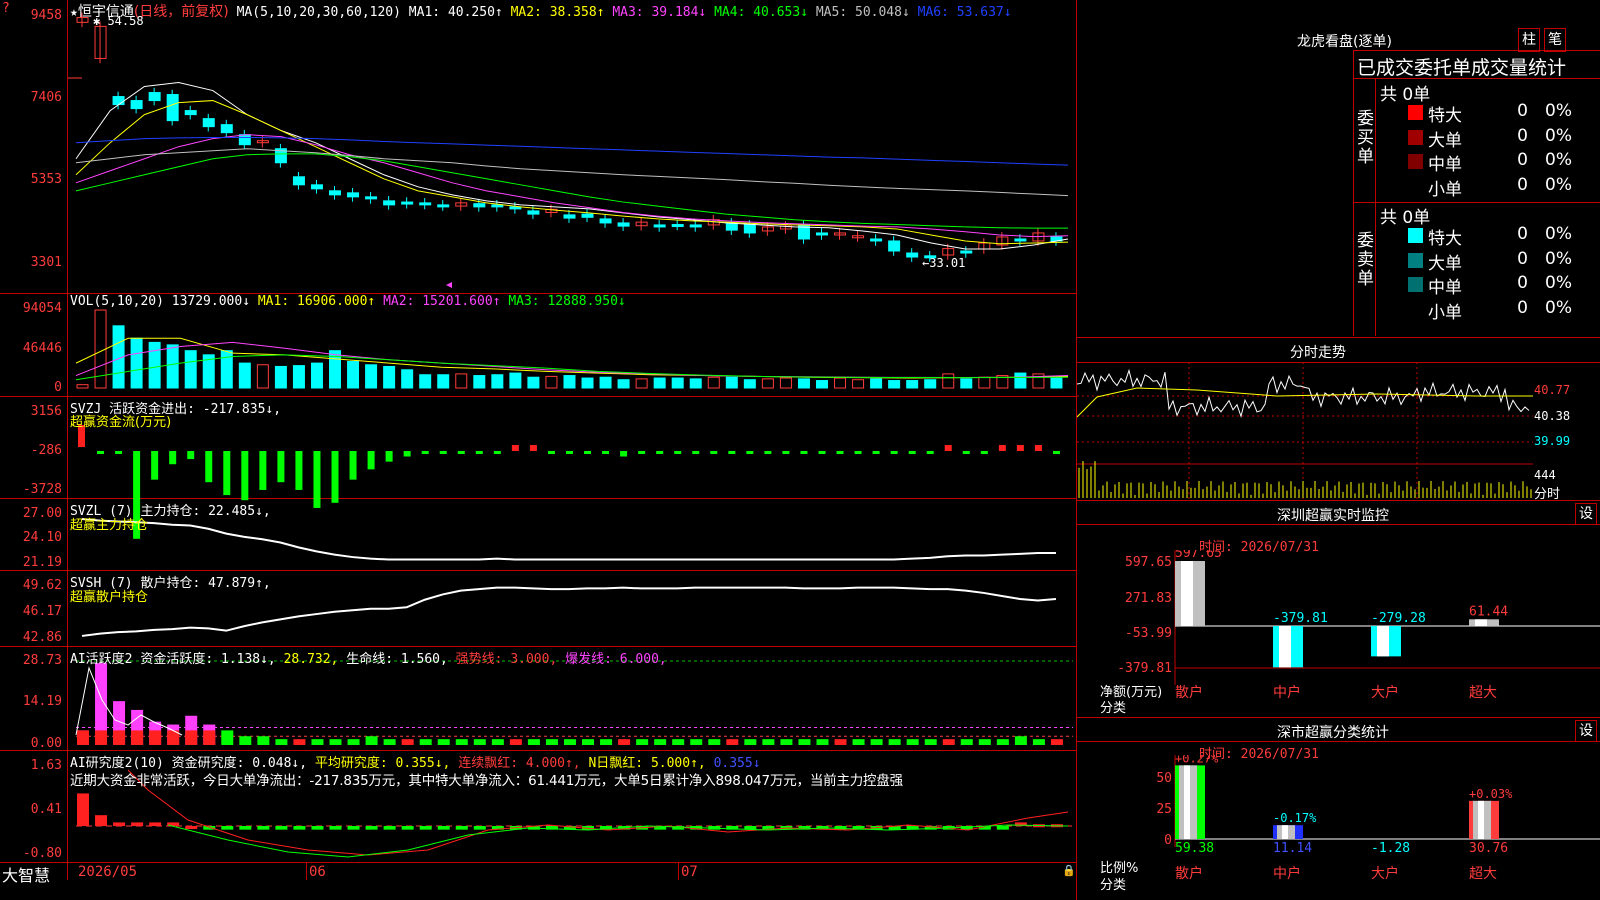  I want to click on y-tick-label: 46446, so click(42, 348).